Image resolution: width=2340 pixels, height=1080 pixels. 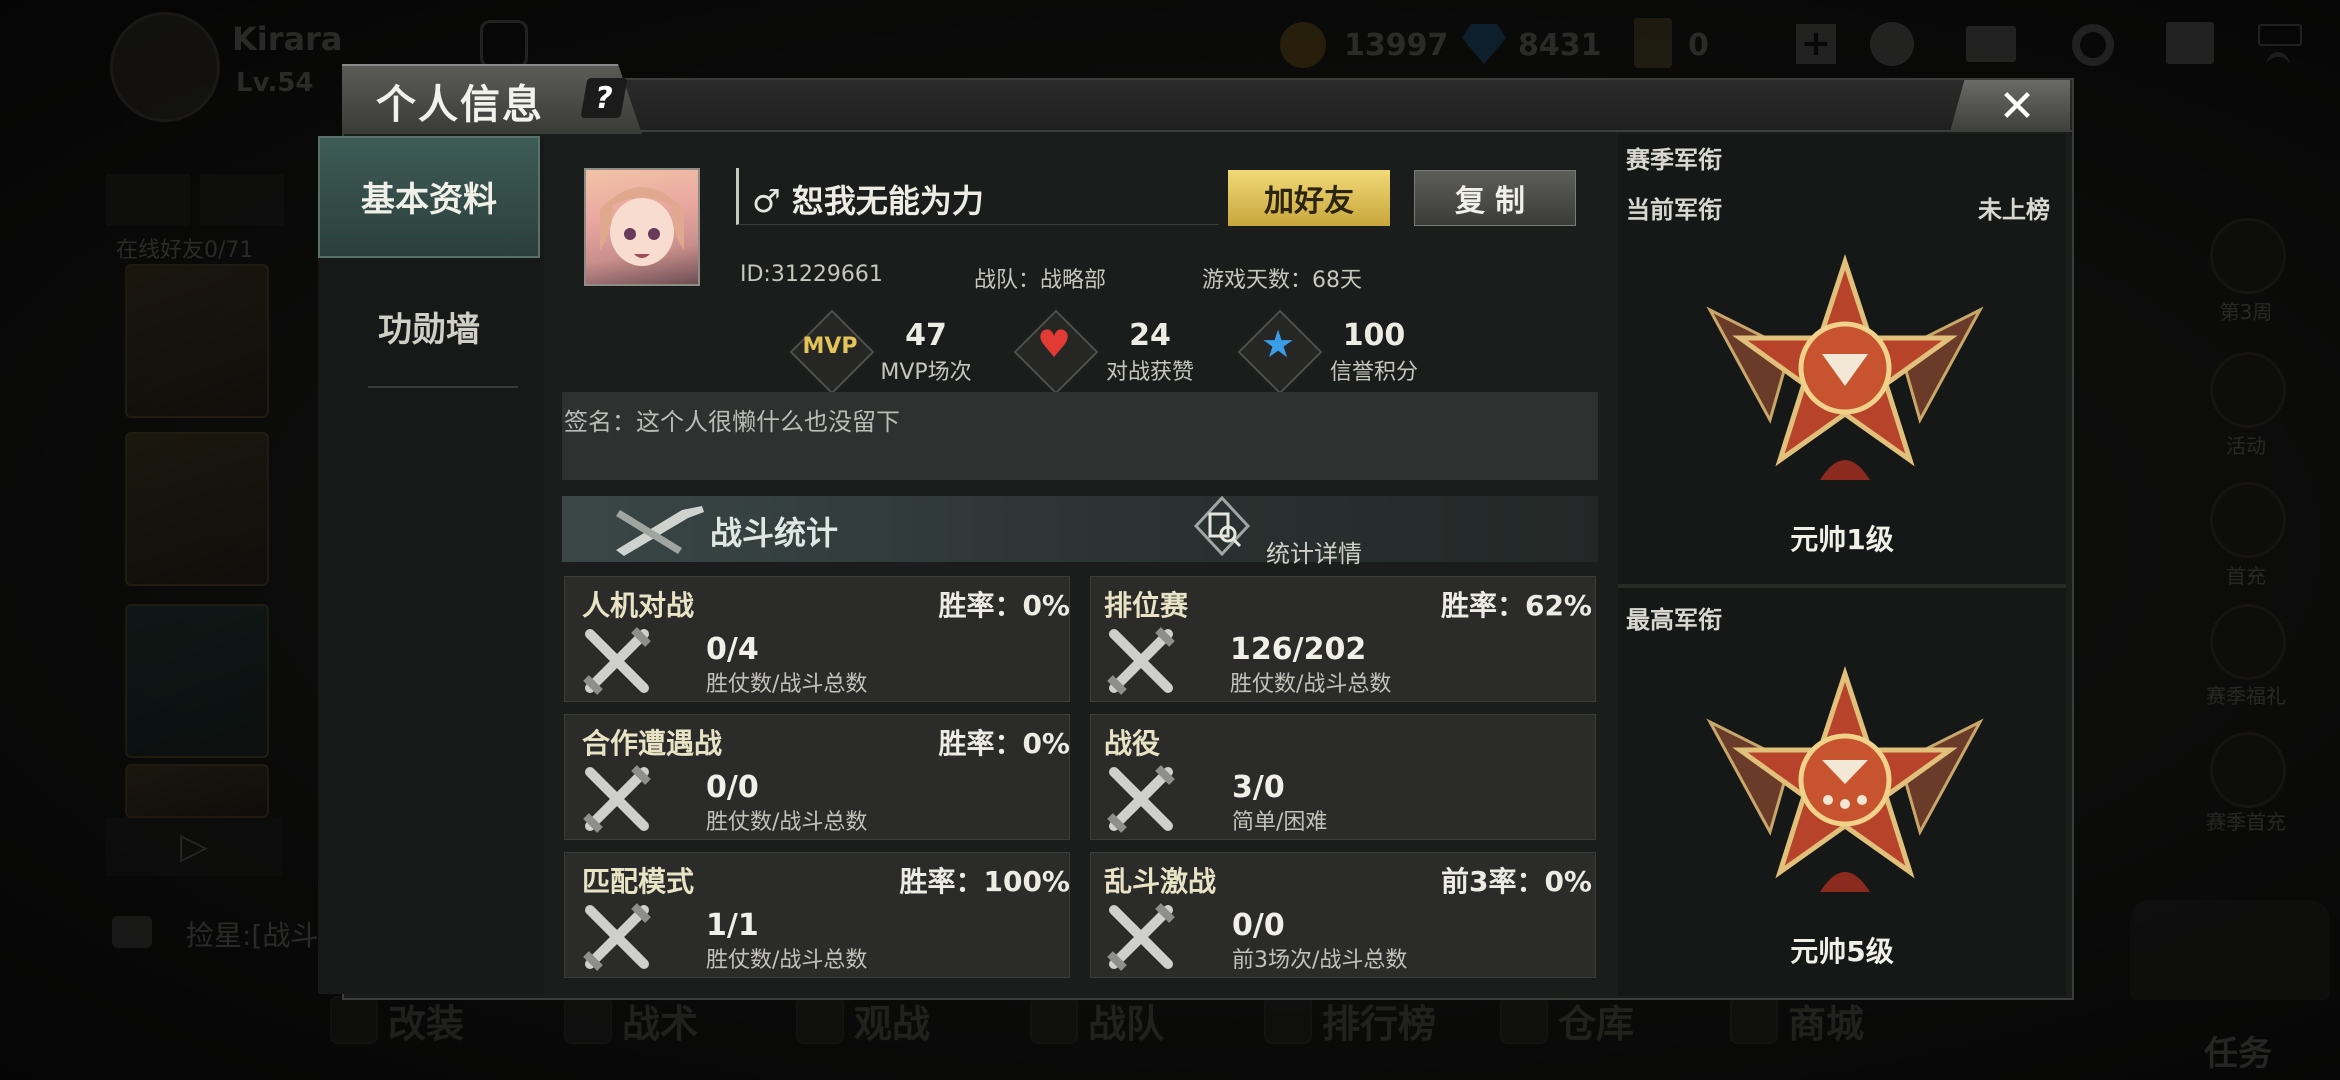 I want to click on stats-detail-icon, so click(x=1222, y=526).